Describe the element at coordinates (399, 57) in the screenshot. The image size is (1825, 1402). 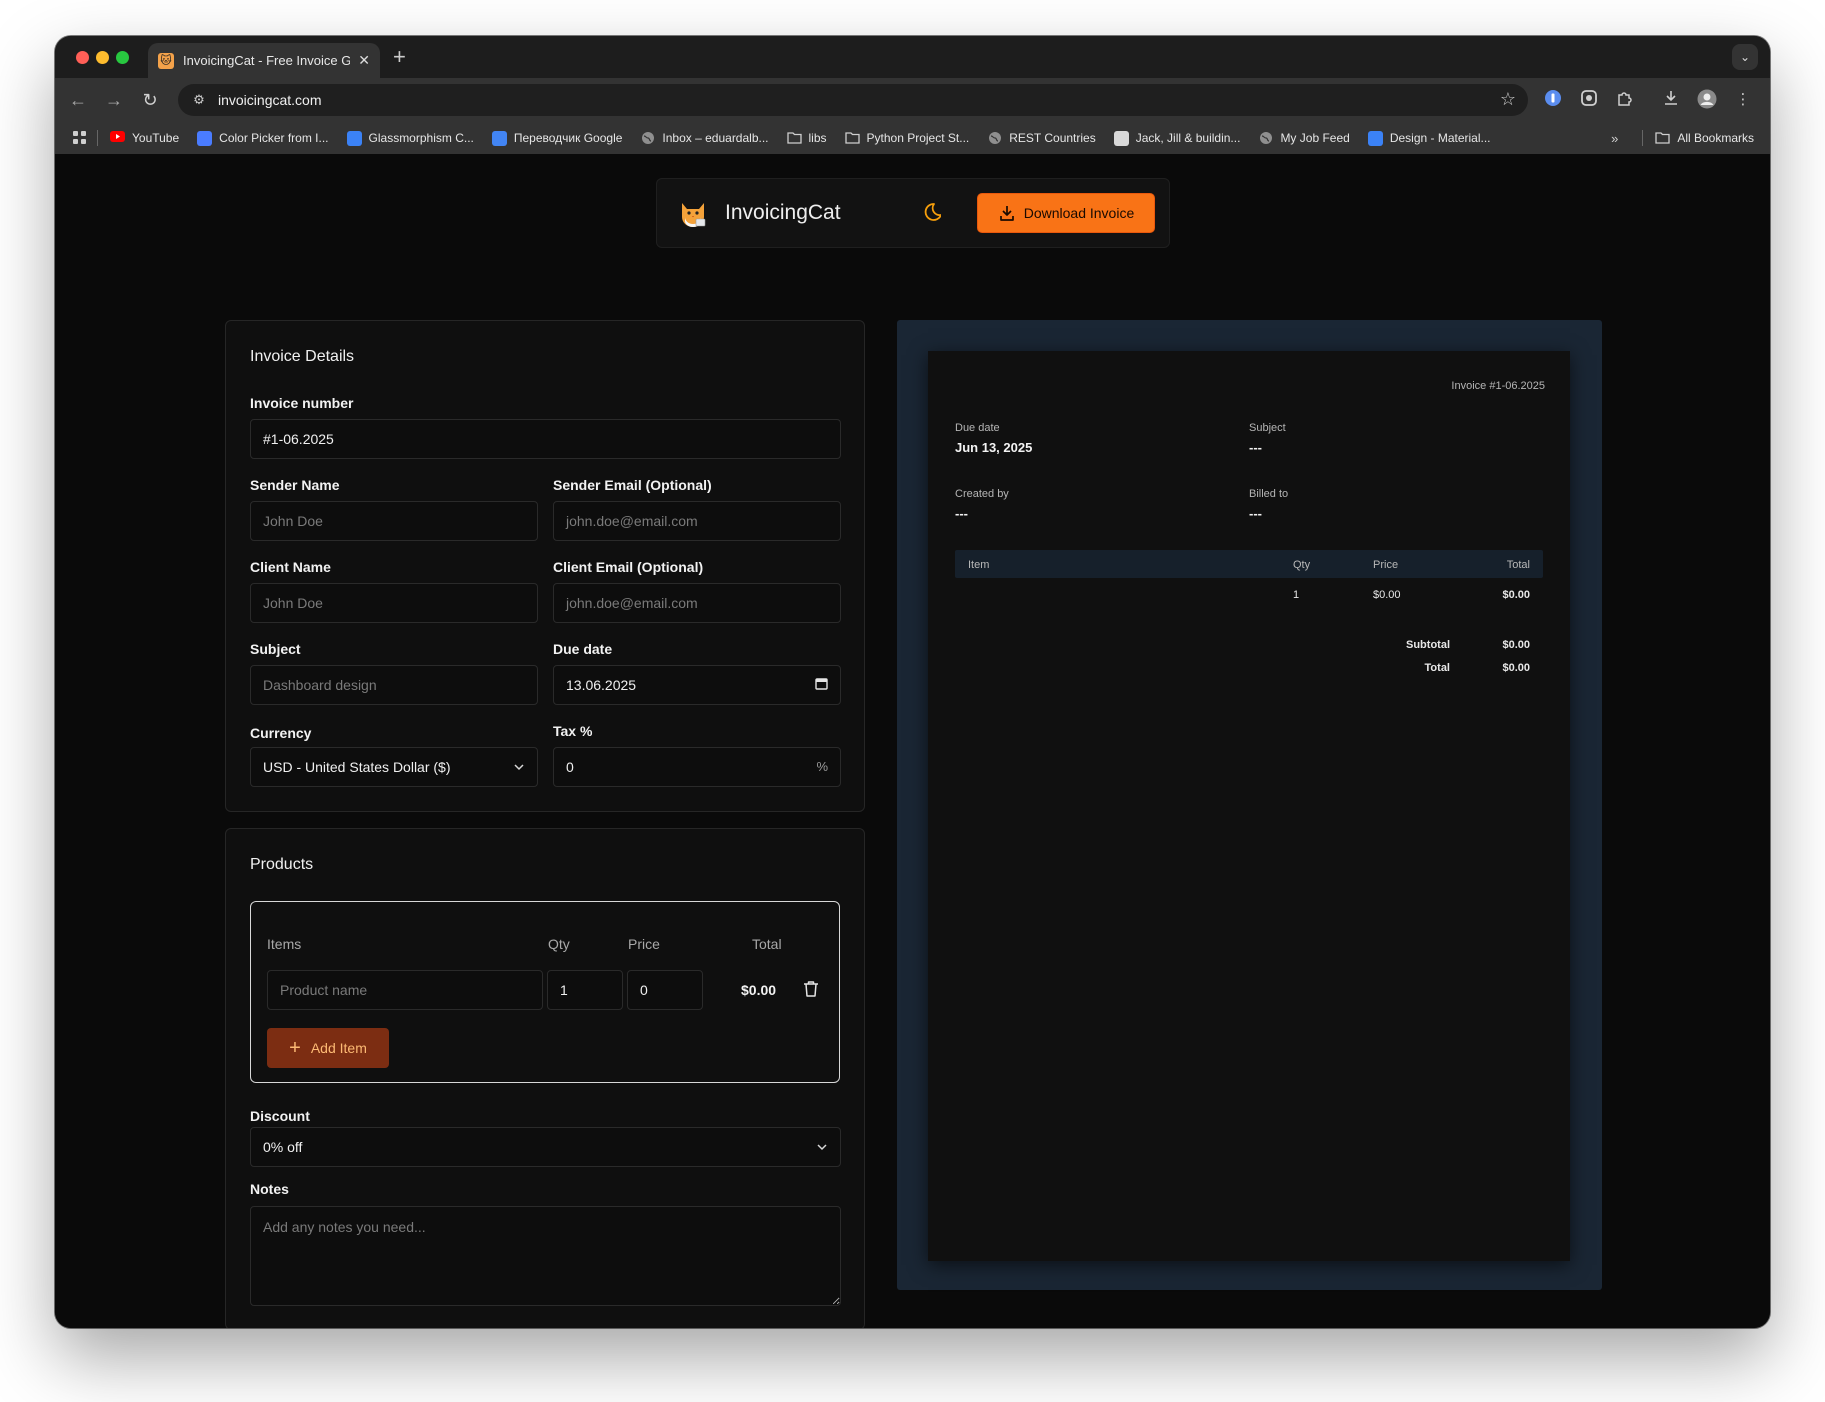
I see `new-tab-icon: +` at that location.